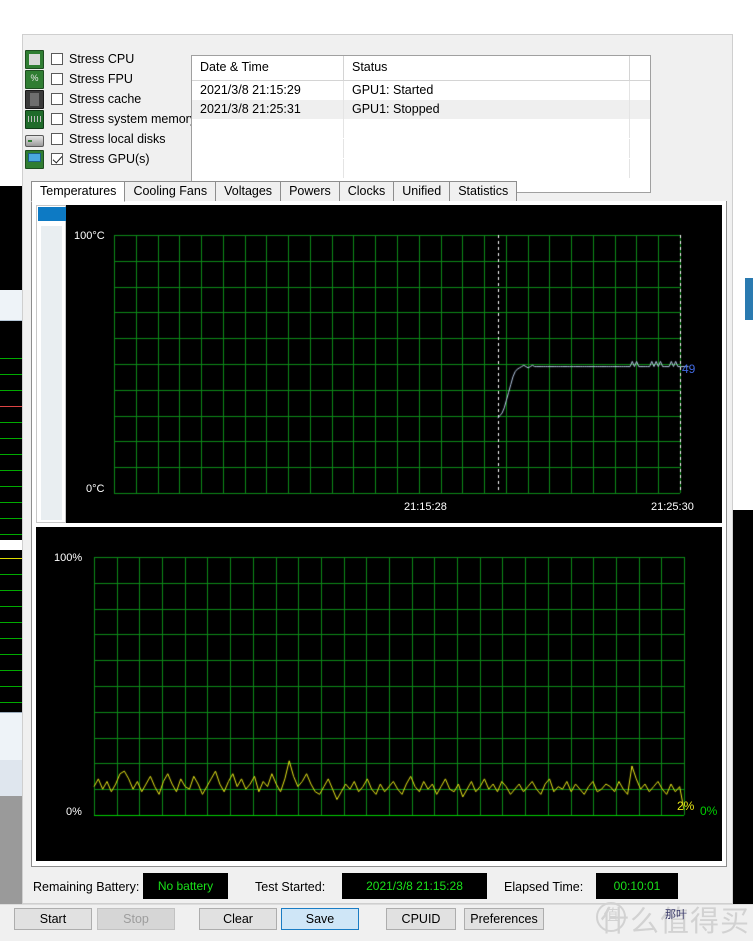  What do you see at coordinates (320, 919) in the screenshot?
I see `save-button: Save` at bounding box center [320, 919].